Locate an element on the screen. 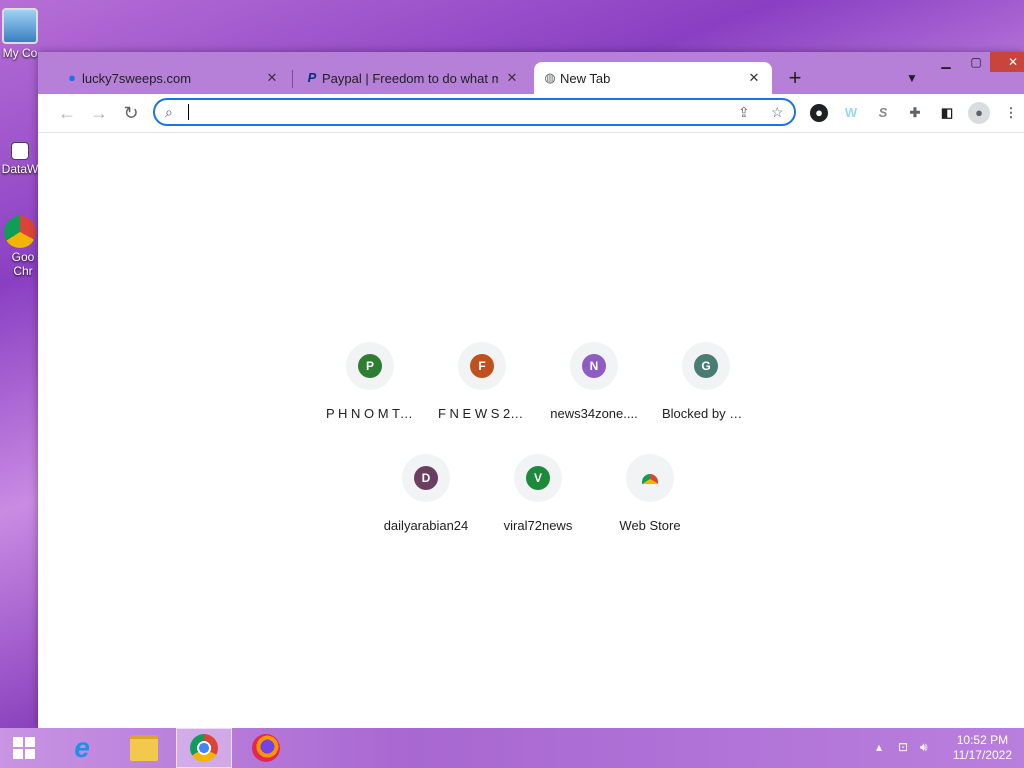 Image resolution: width=1024 pixels, height=768 pixels. address-bar: ⌕ ⇪ ☆ is located at coordinates (474, 112).